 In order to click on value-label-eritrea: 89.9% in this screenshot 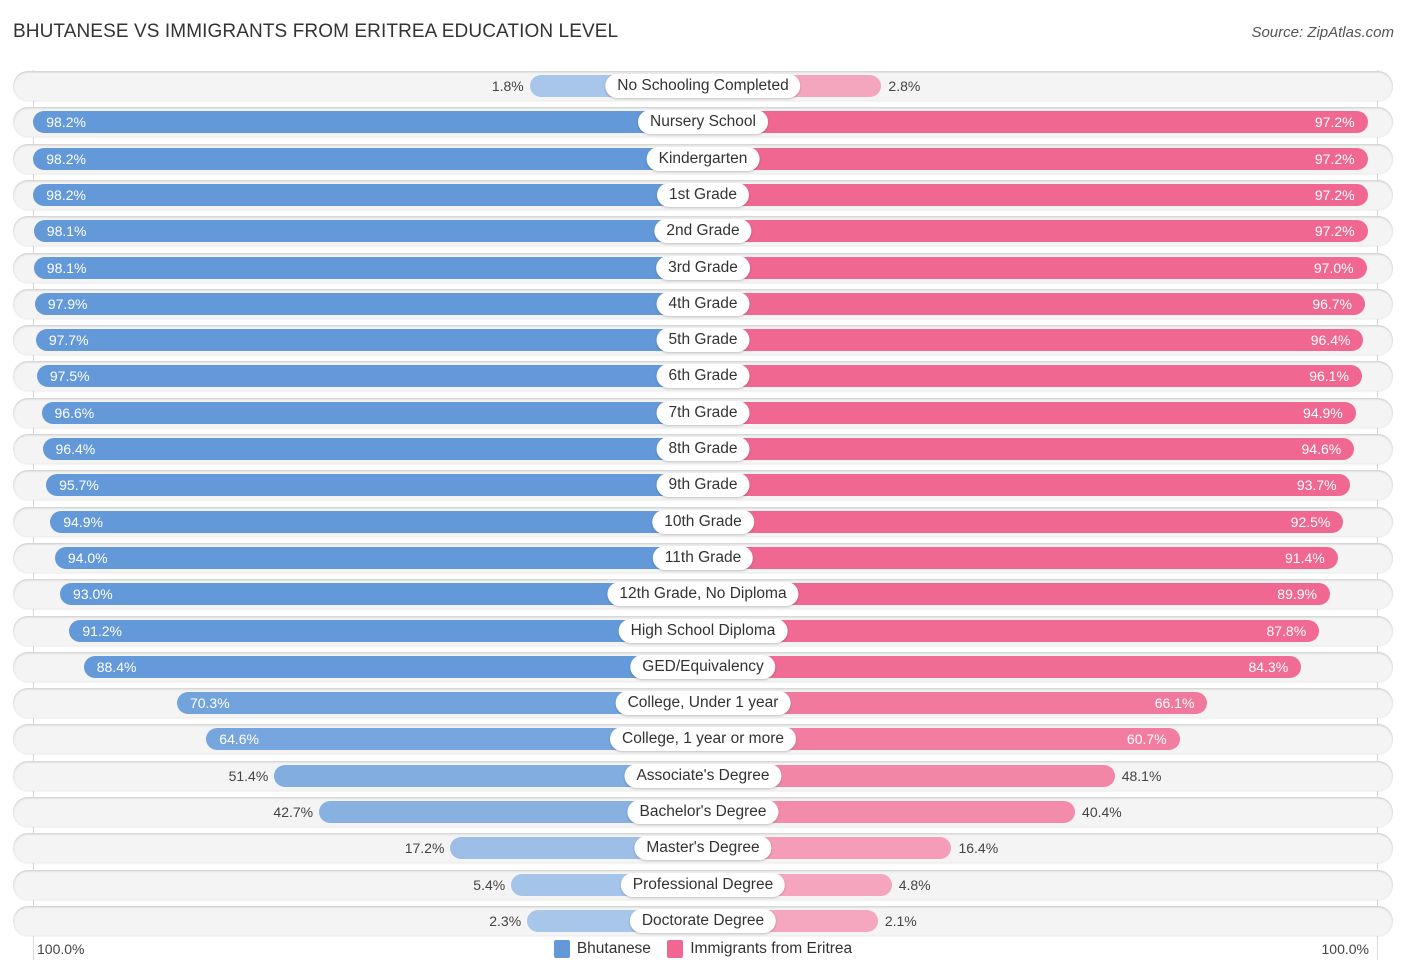, I will do `click(1297, 594)`.